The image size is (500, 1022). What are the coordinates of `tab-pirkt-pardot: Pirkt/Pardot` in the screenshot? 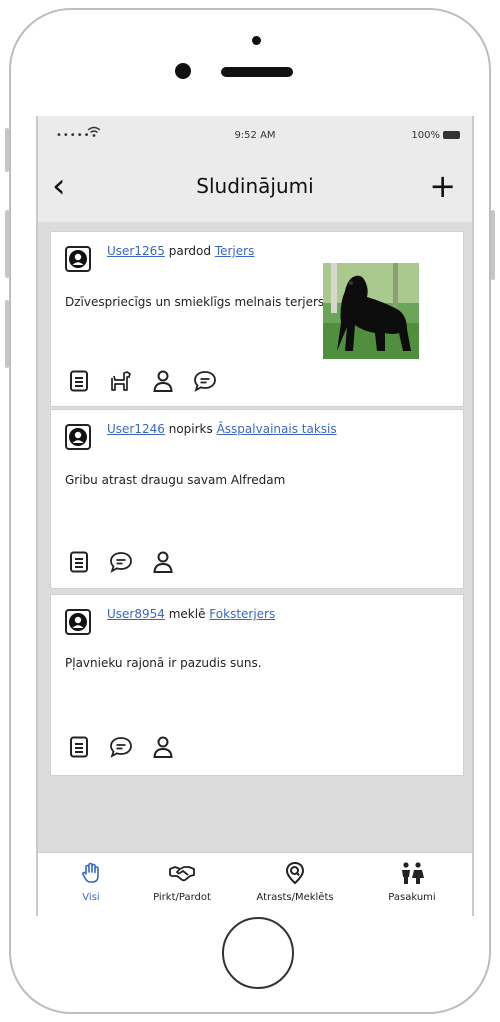 It's located at (182, 882).